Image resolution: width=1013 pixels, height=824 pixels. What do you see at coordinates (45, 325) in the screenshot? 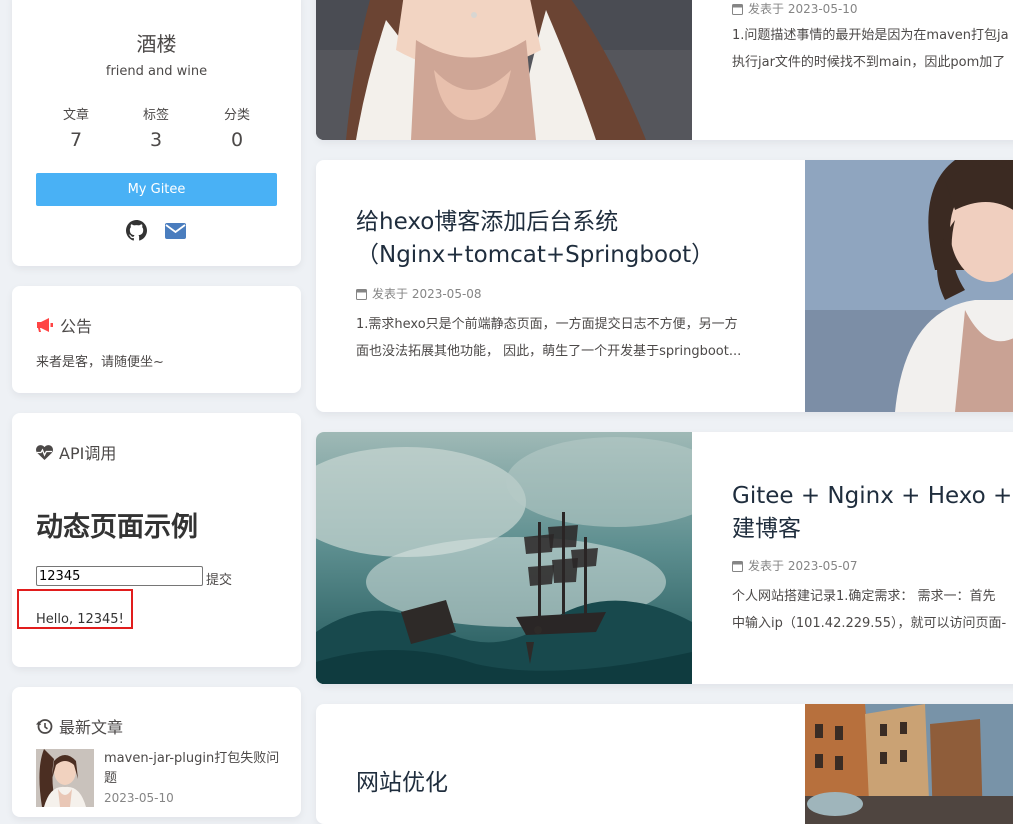
I see `bullhorn-icon` at bounding box center [45, 325].